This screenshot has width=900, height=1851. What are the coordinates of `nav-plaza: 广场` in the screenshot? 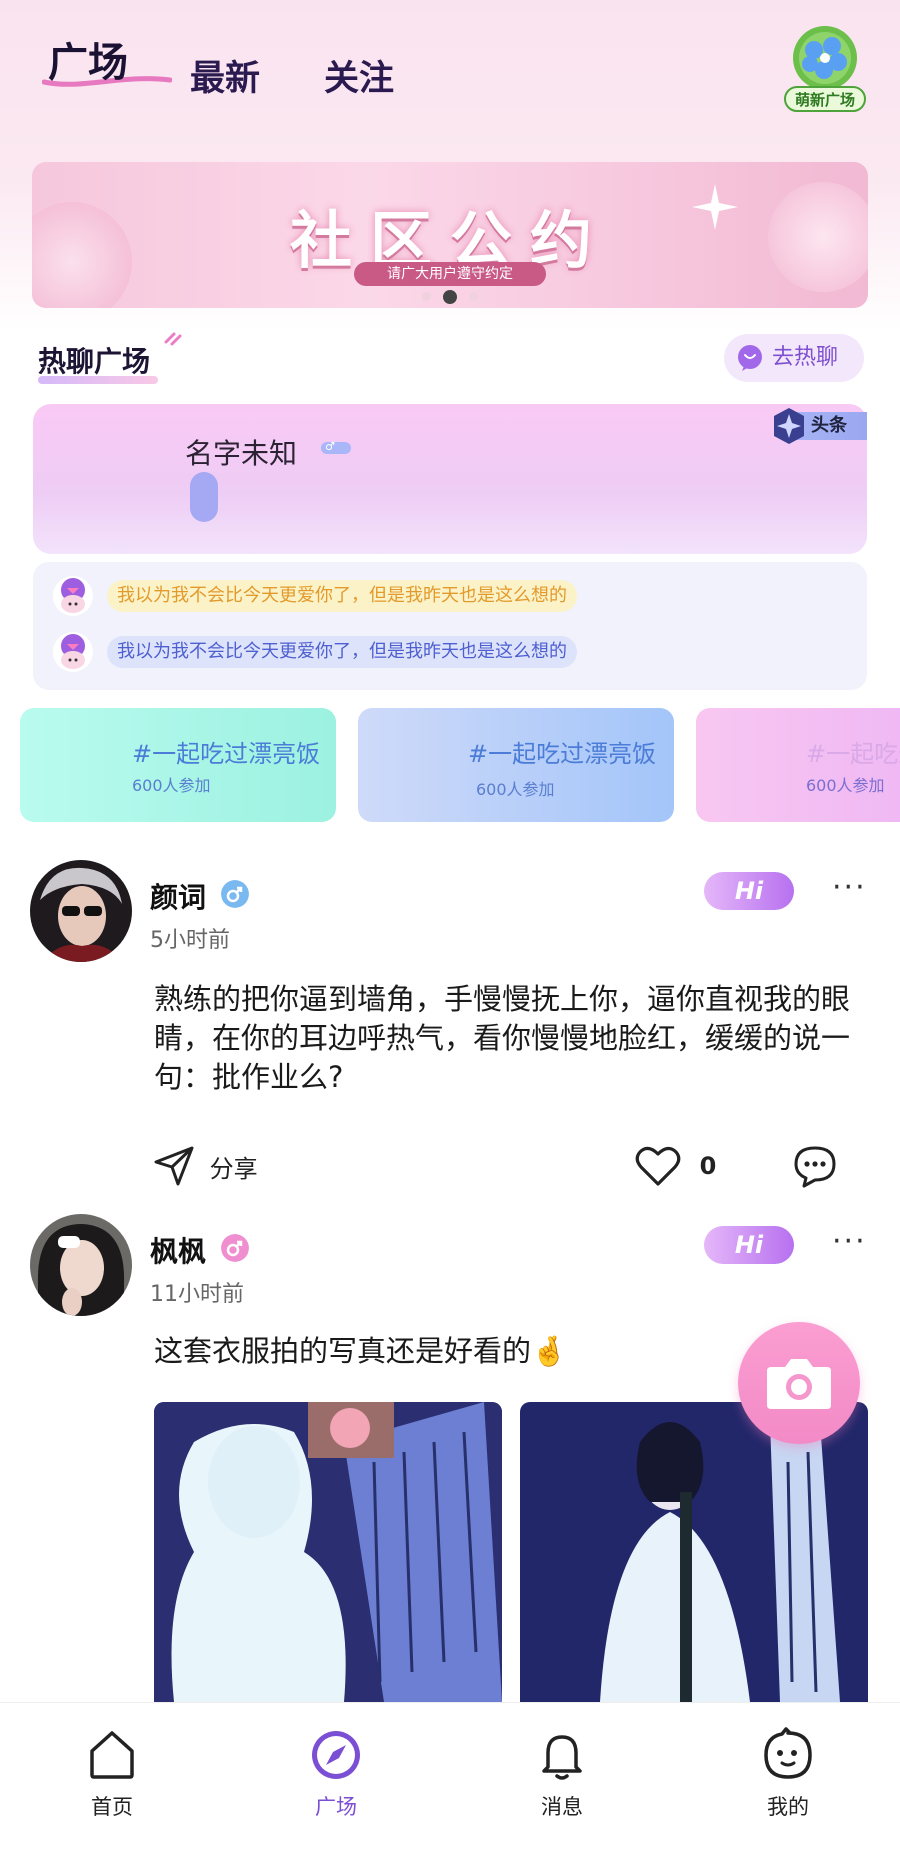 It's located at (336, 1774).